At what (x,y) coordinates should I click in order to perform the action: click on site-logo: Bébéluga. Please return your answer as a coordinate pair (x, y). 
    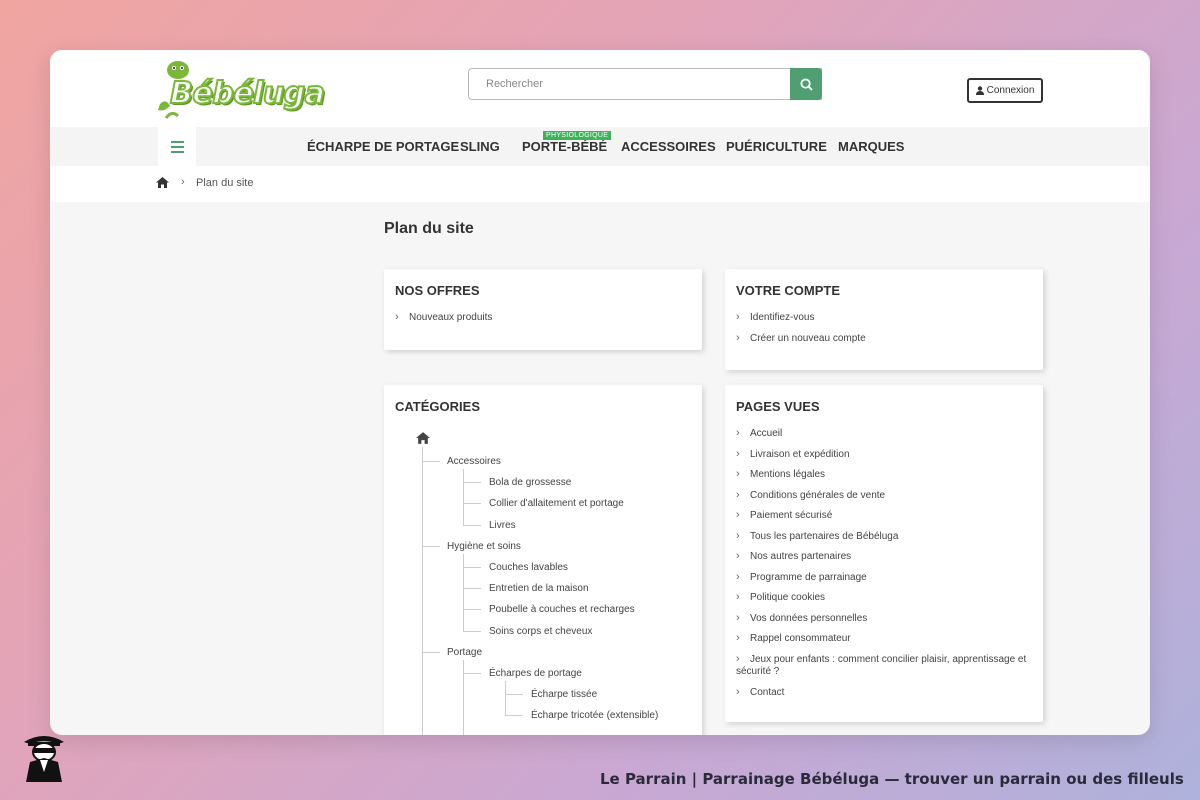
    Looking at the image, I should click on (241, 90).